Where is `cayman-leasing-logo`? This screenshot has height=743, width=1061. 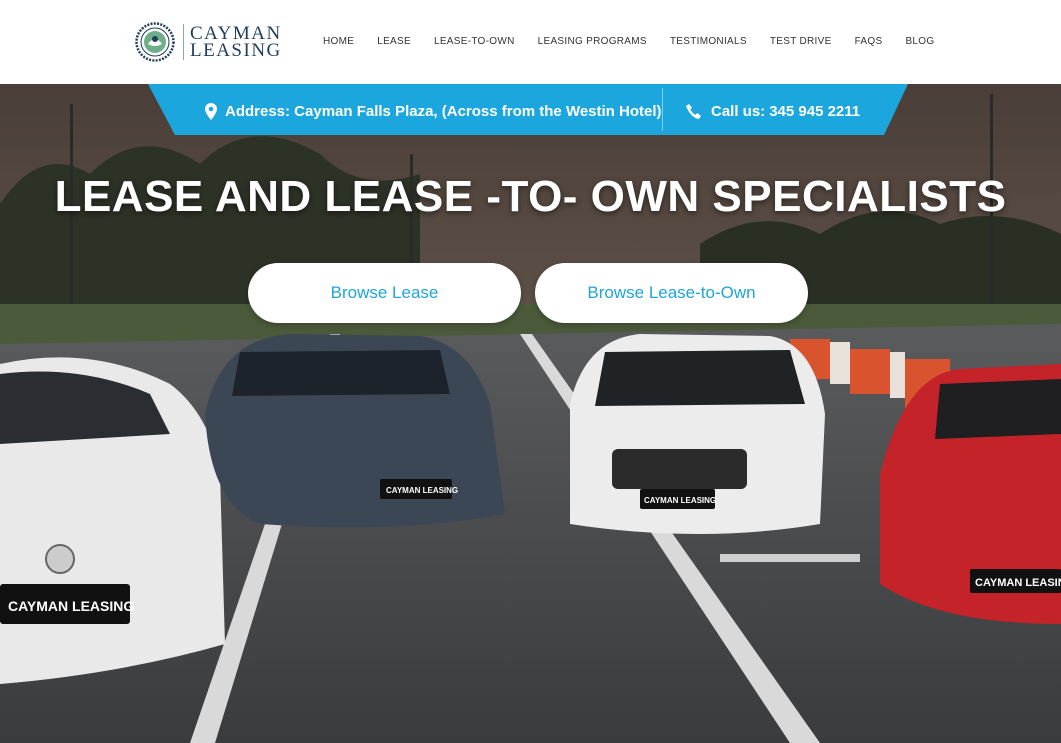
cayman-leasing-logo is located at coordinates (155, 42).